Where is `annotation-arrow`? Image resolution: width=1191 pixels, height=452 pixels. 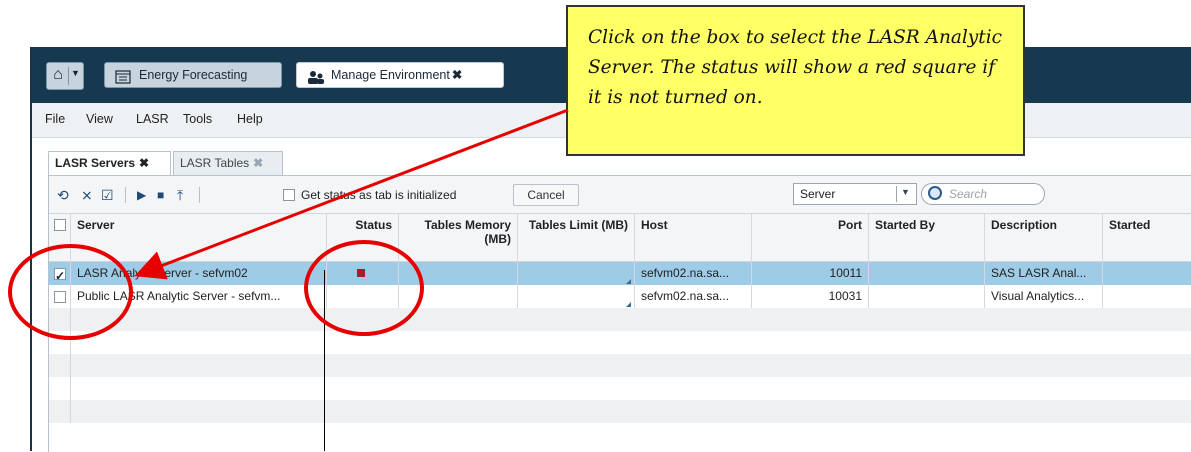 annotation-arrow is located at coordinates (351, 194).